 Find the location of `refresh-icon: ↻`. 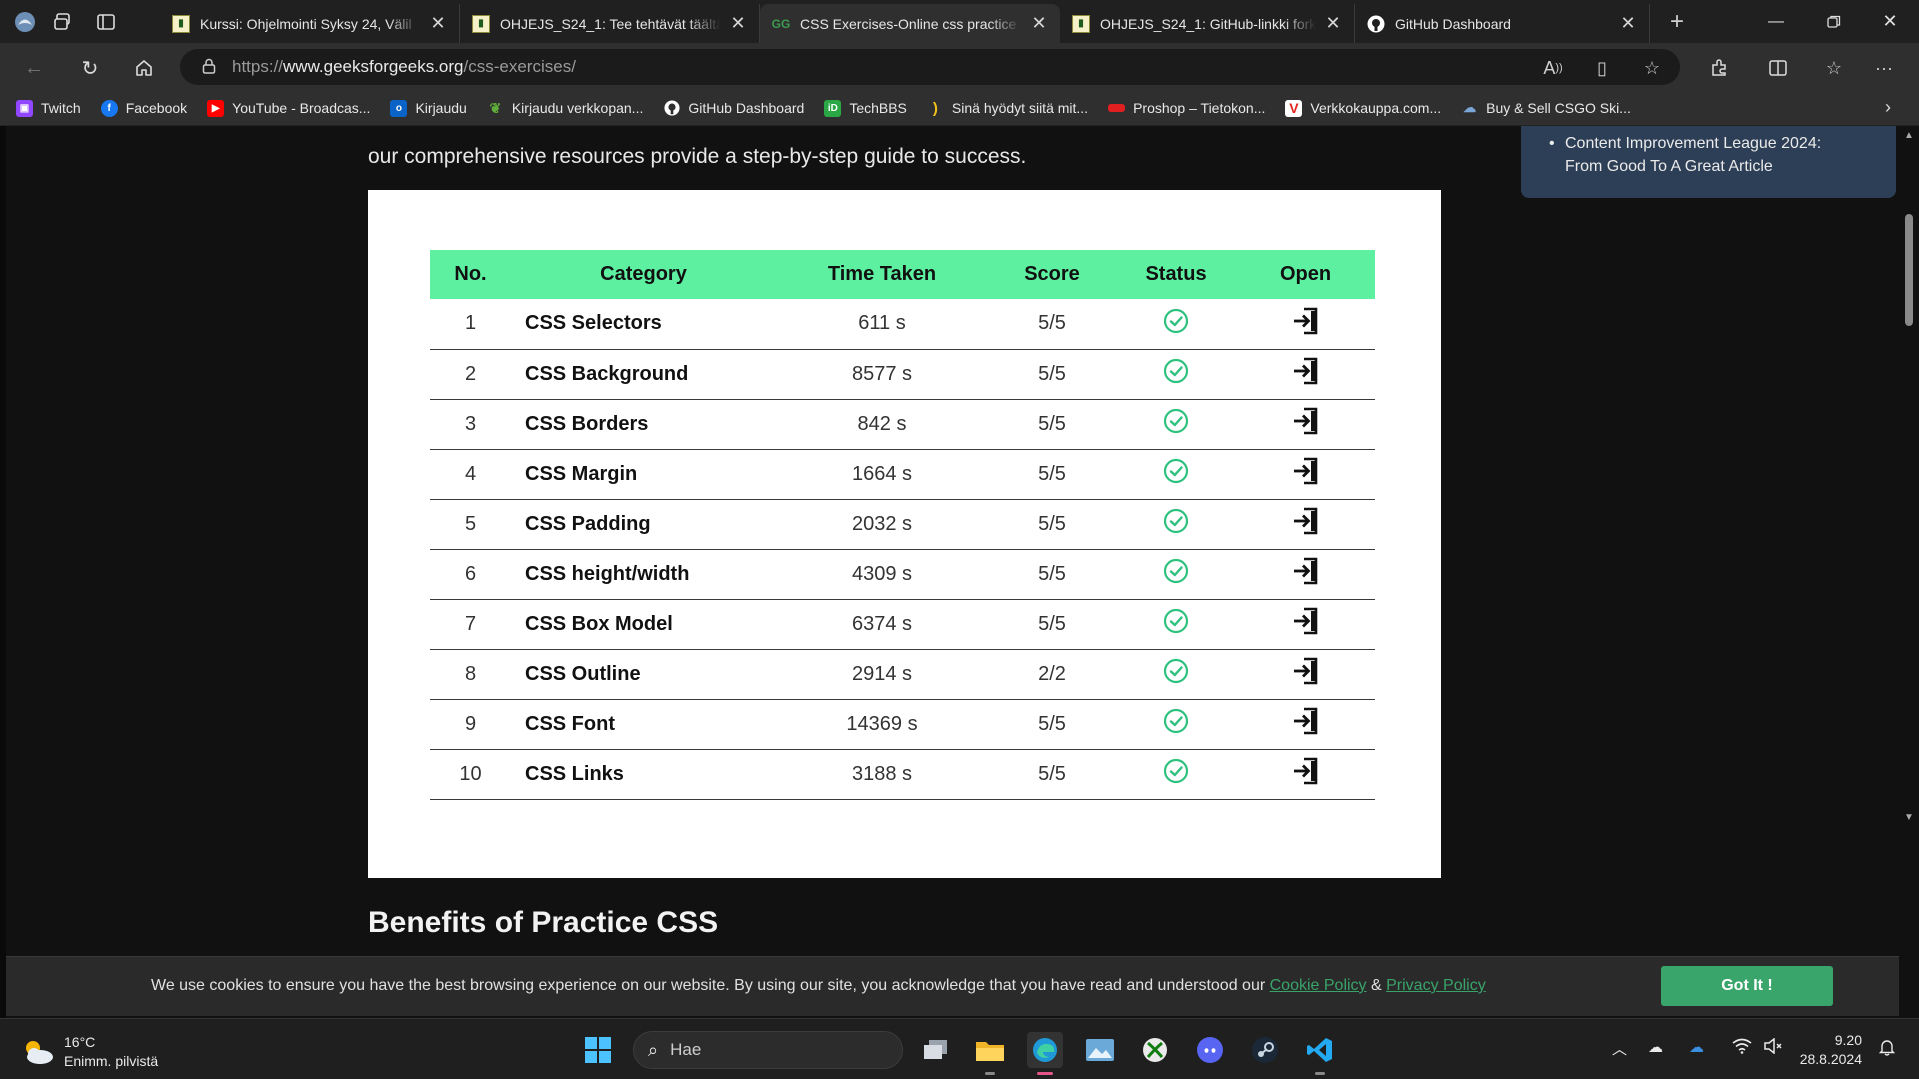

refresh-icon: ↻ is located at coordinates (90, 68).